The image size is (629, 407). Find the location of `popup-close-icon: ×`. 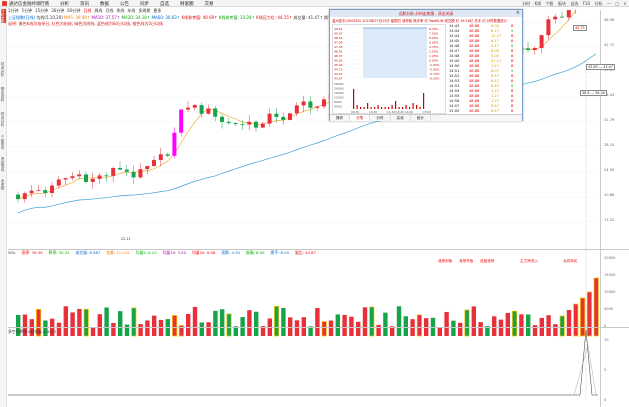

popup-close-icon: × is located at coordinates (518, 13).